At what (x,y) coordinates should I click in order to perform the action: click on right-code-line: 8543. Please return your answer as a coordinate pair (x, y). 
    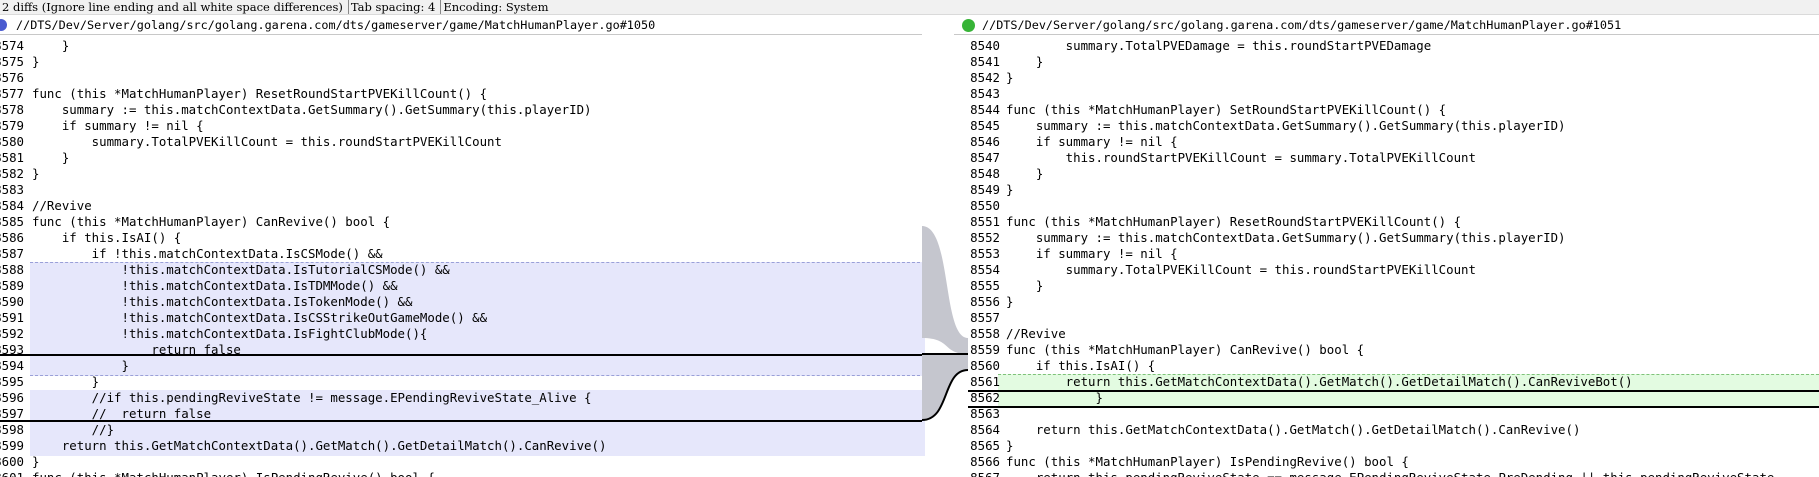
    Looking at the image, I should click on (1393, 94).